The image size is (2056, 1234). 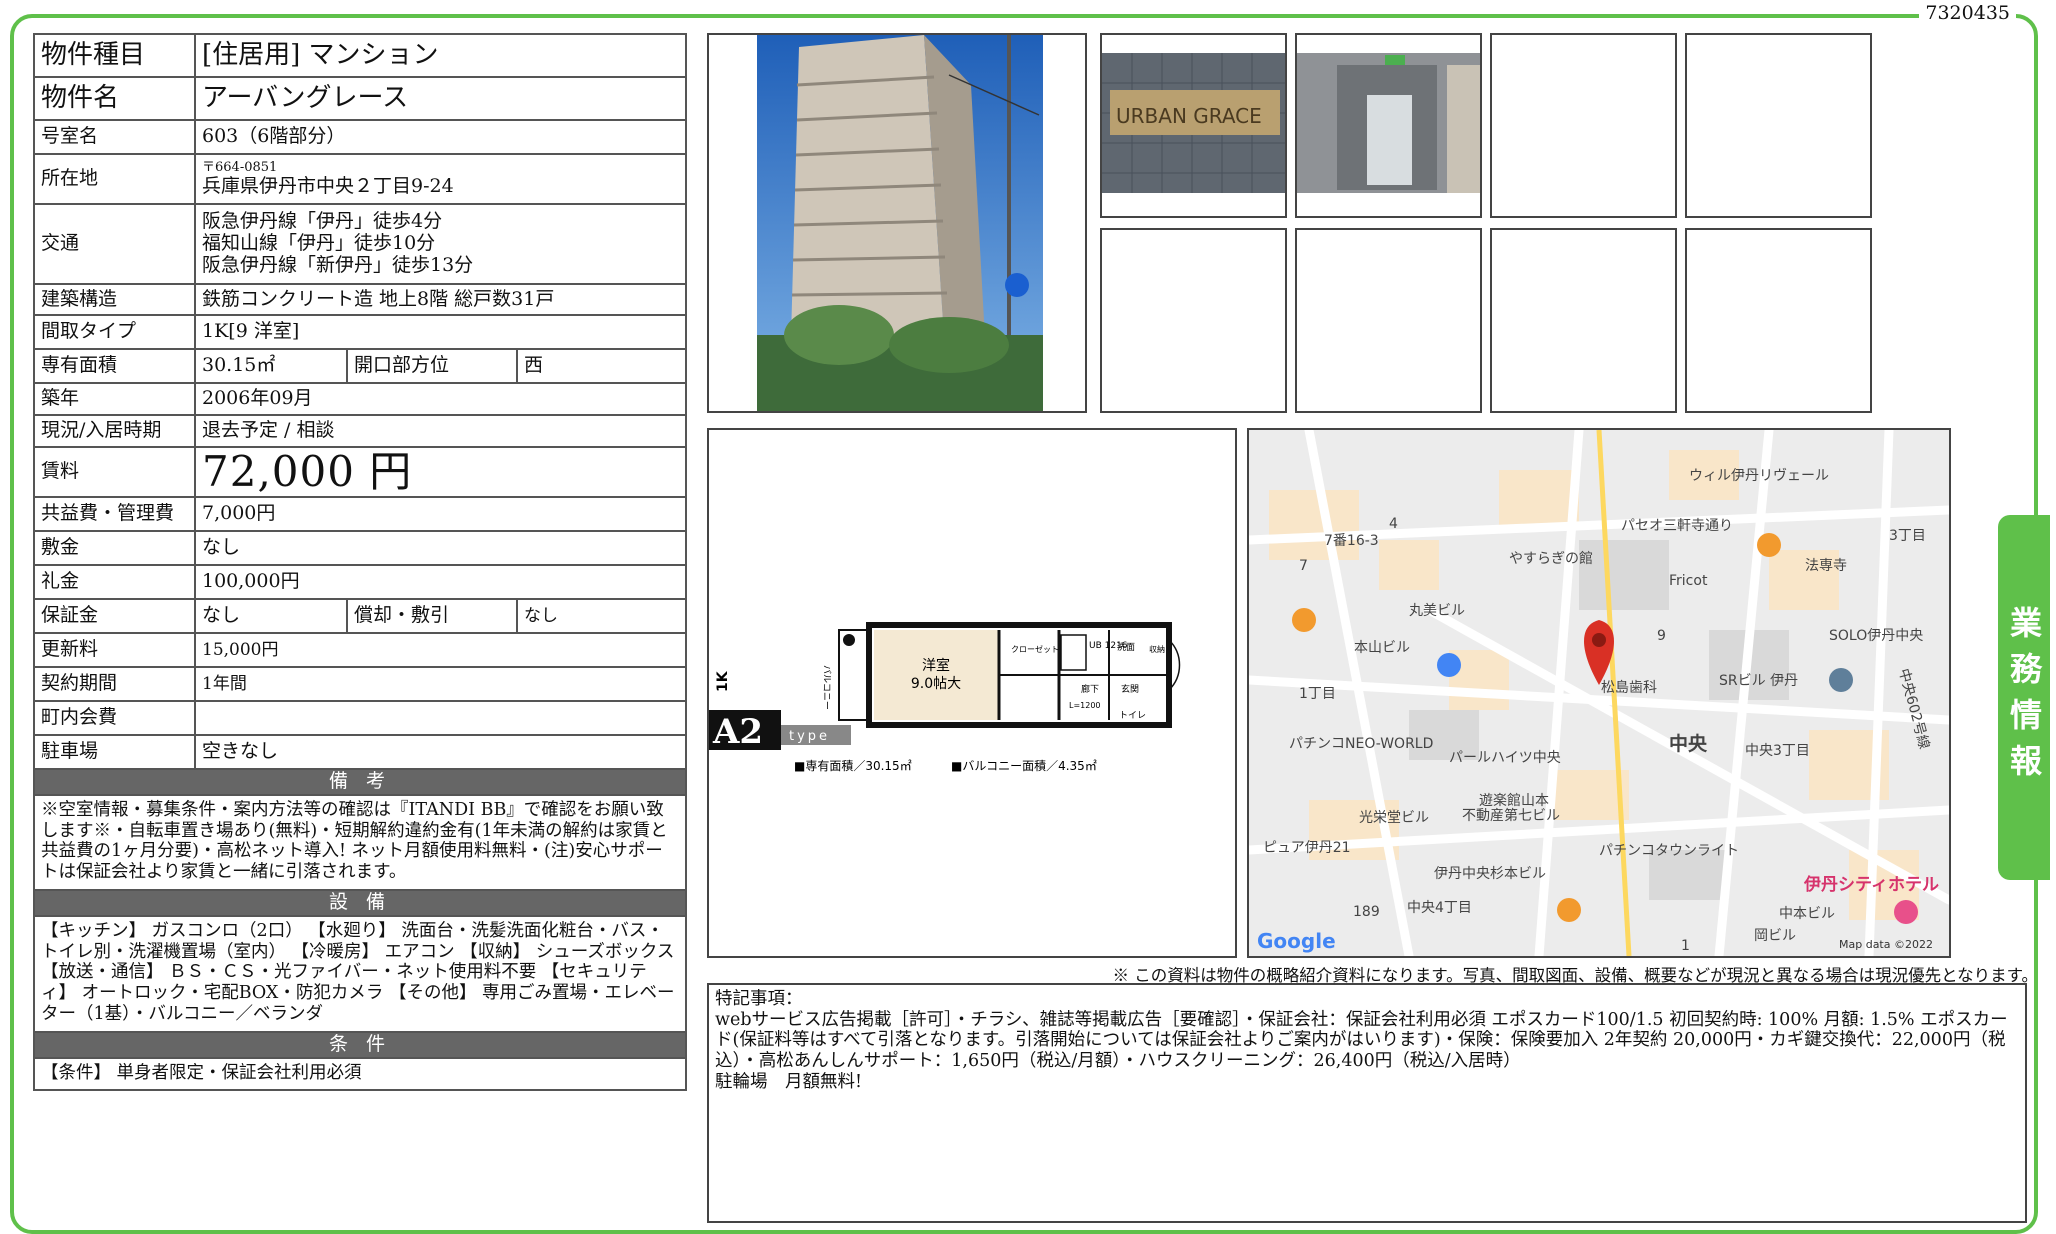 What do you see at coordinates (114, 137) in the screenshot?
I see `room-label: 号室名` at bounding box center [114, 137].